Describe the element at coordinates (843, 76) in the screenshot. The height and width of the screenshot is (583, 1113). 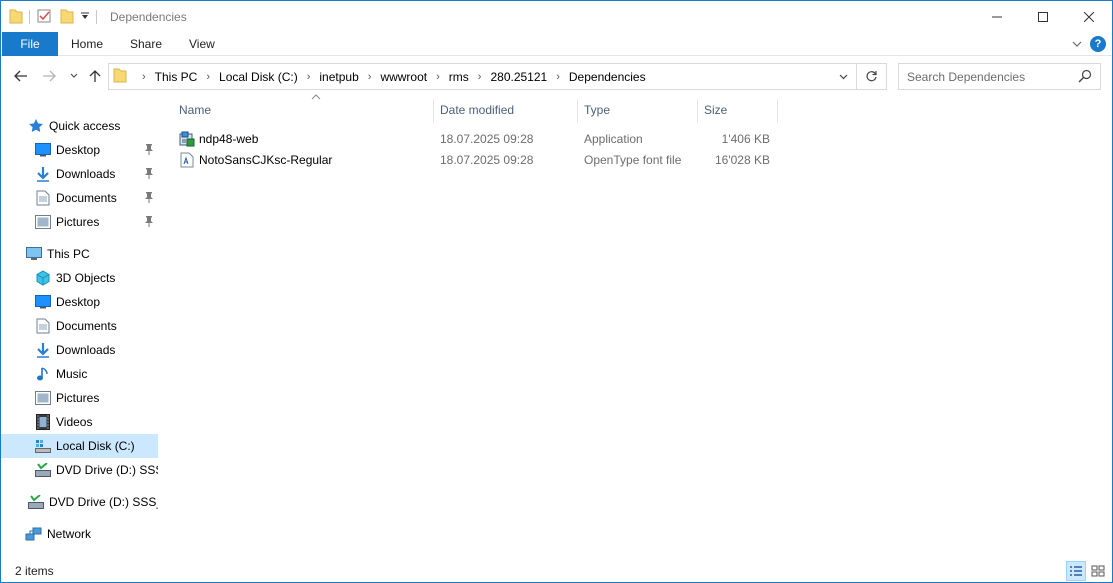
I see `address-history-dropdown` at that location.